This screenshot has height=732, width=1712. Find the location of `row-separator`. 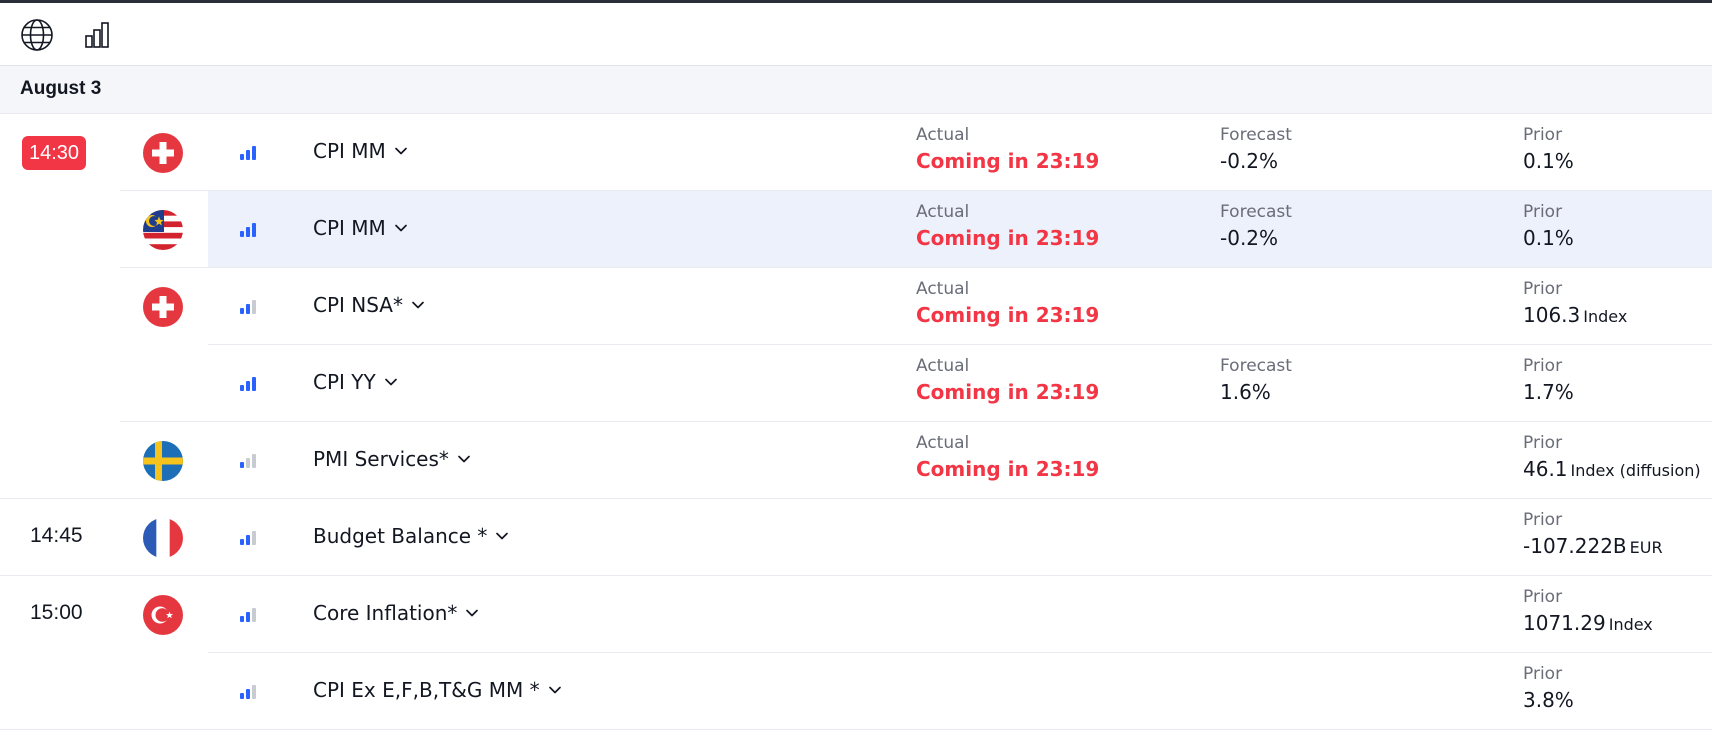

row-separator is located at coordinates (856, 729).